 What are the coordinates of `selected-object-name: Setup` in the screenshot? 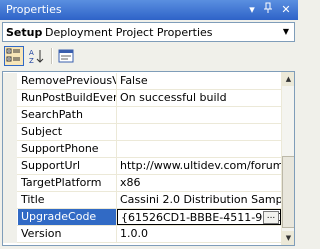 It's located at (24, 32).